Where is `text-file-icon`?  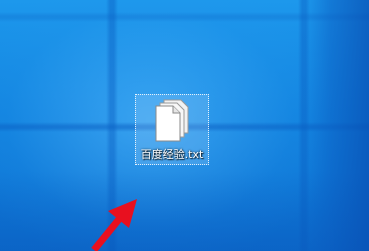 text-file-icon is located at coordinates (172, 120).